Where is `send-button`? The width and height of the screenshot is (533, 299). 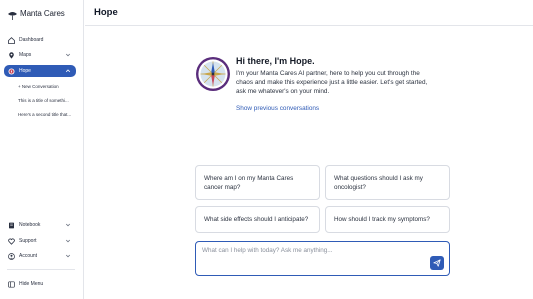 send-button is located at coordinates (437, 263).